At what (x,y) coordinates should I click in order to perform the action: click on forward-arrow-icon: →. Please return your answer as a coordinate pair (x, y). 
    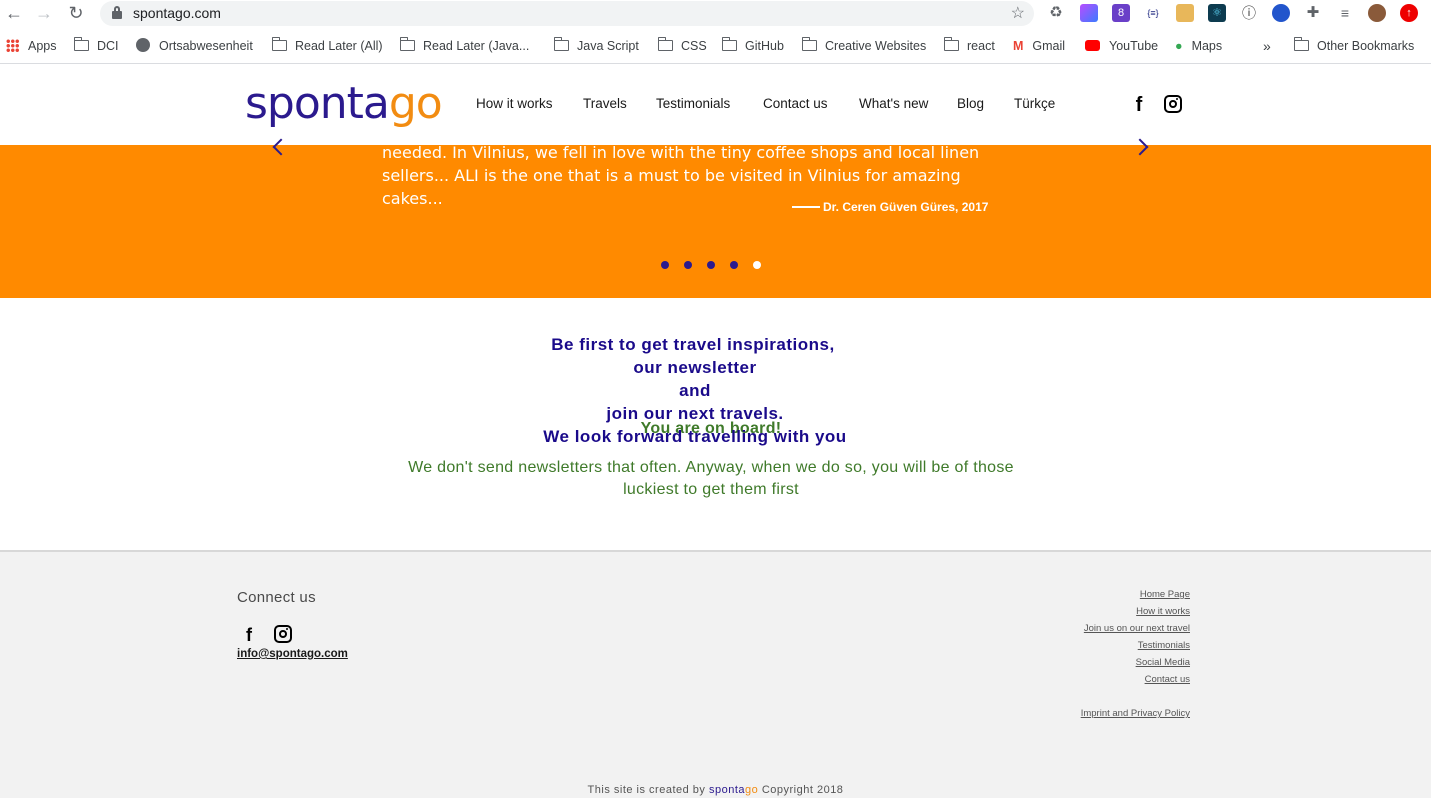
    Looking at the image, I should click on (44, 13).